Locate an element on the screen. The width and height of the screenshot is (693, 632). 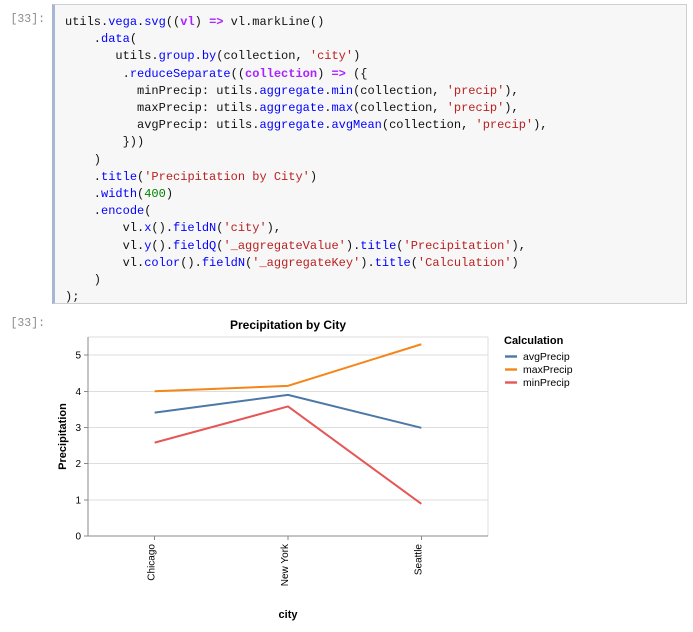
series-line-avgPrecip is located at coordinates (288, 411).